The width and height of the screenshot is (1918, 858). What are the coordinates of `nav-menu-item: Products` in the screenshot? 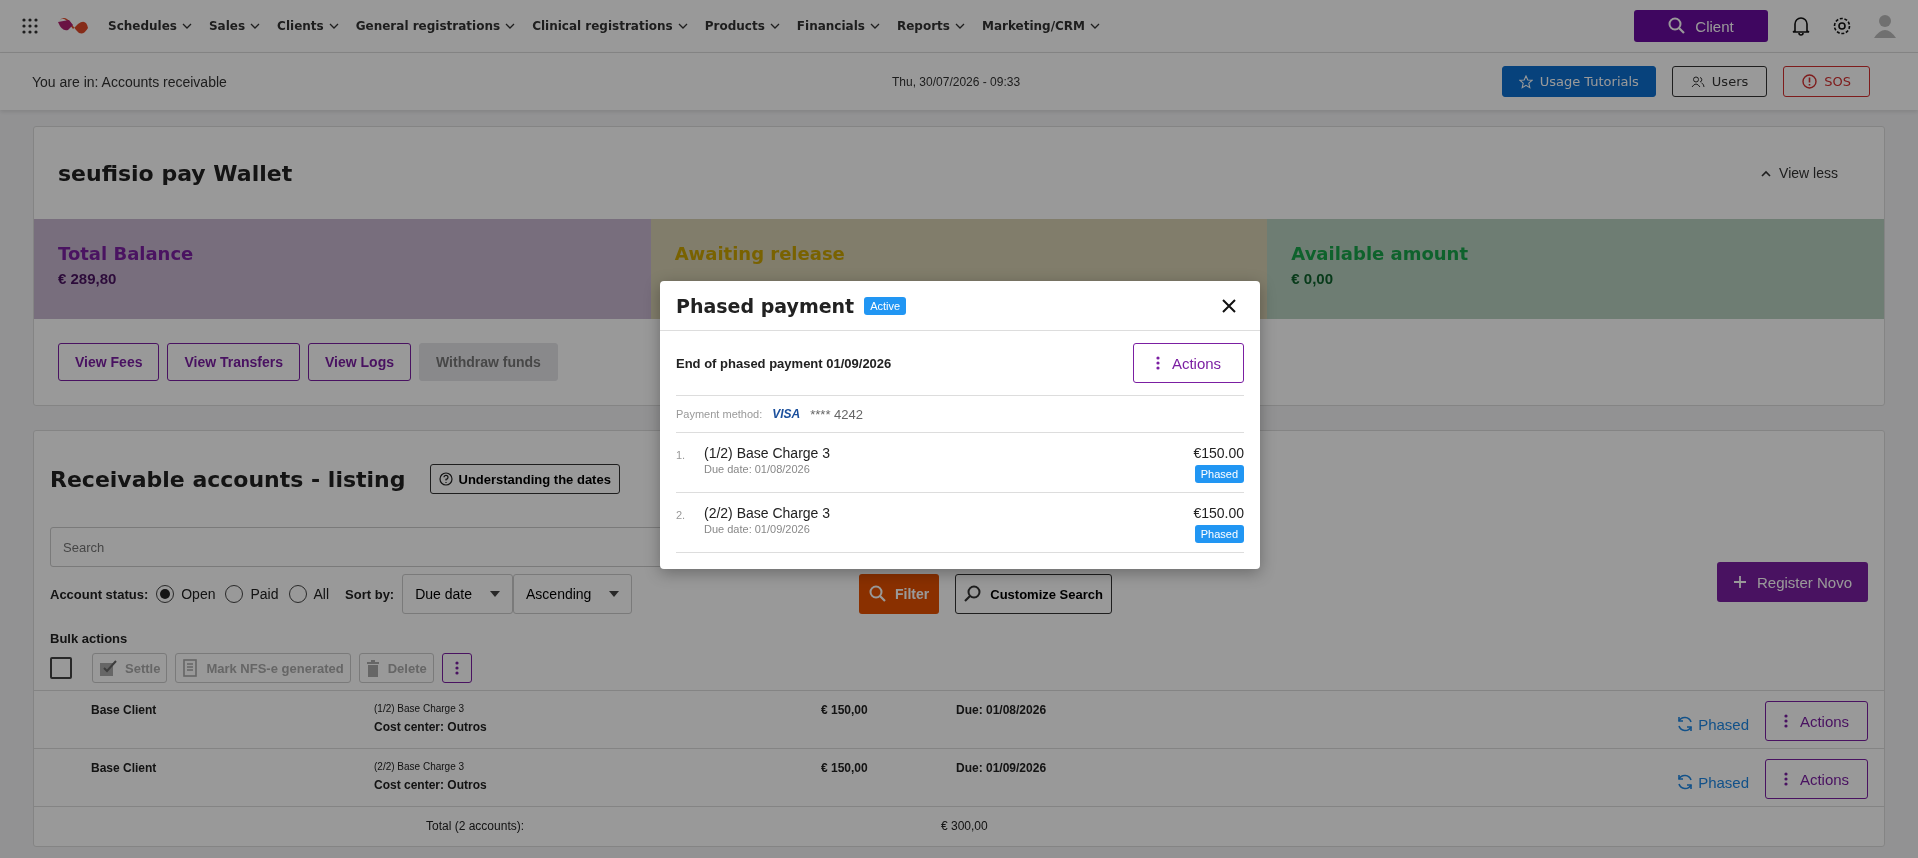 It's located at (742, 26).